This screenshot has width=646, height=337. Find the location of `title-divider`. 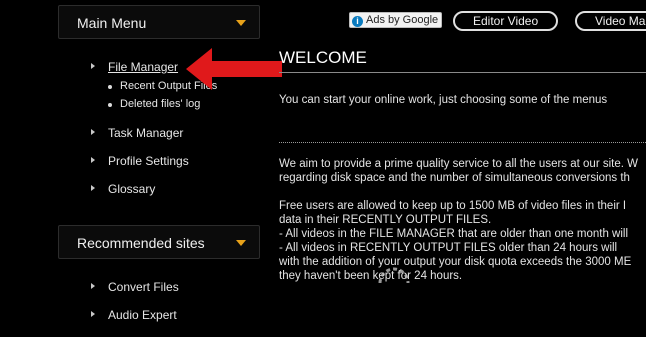

title-divider is located at coordinates (462, 72).